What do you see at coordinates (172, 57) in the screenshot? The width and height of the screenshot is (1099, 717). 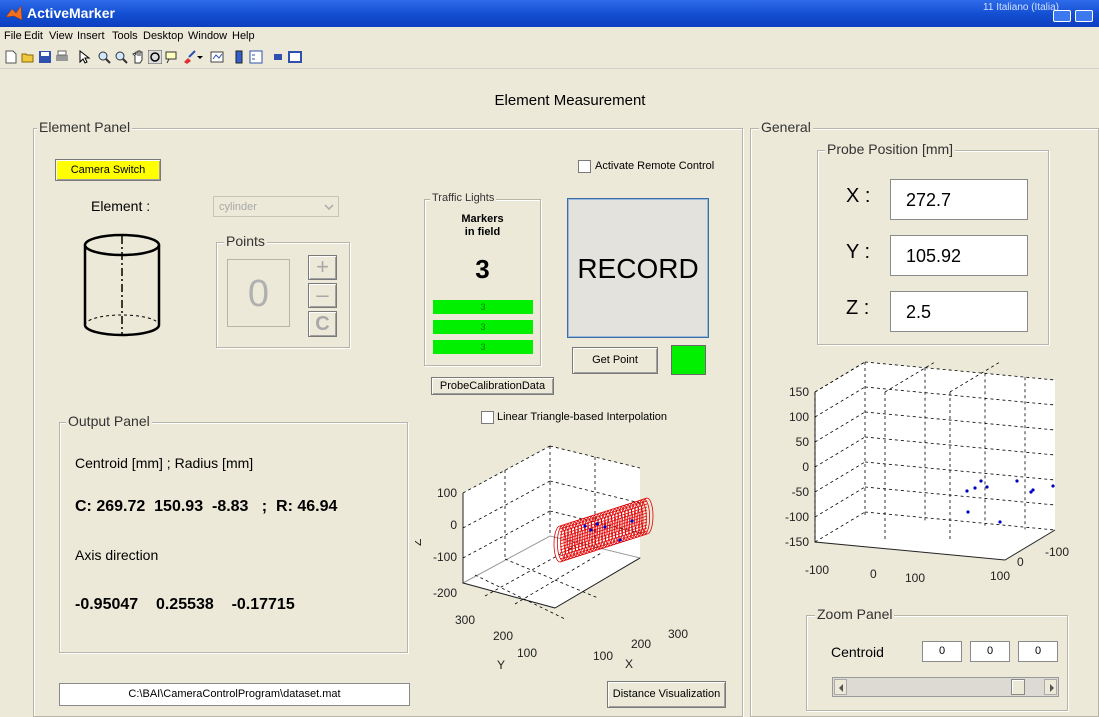 I see `data-cursor-icon` at bounding box center [172, 57].